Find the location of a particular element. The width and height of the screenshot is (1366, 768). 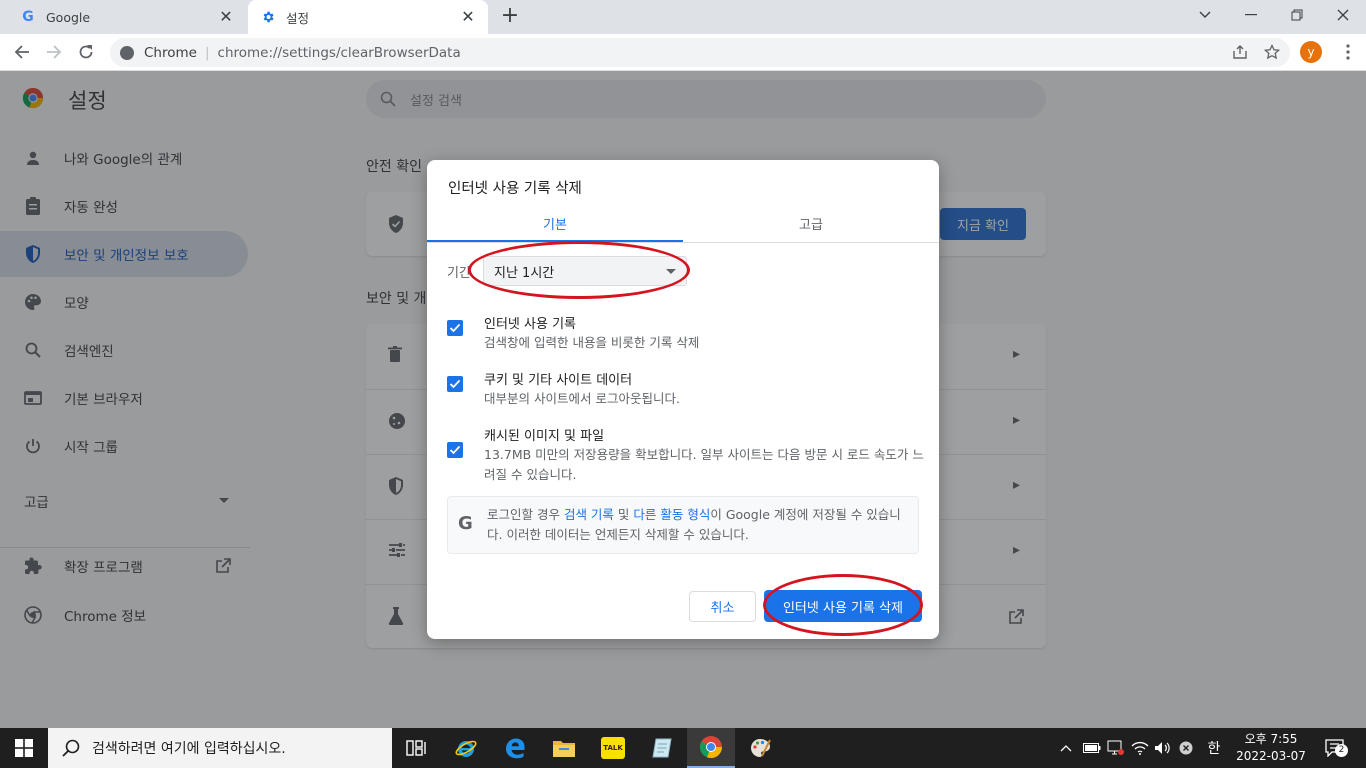

taskbar-search-input: 검색하려면 여기에 입력하십시오. is located at coordinates (220, 748).